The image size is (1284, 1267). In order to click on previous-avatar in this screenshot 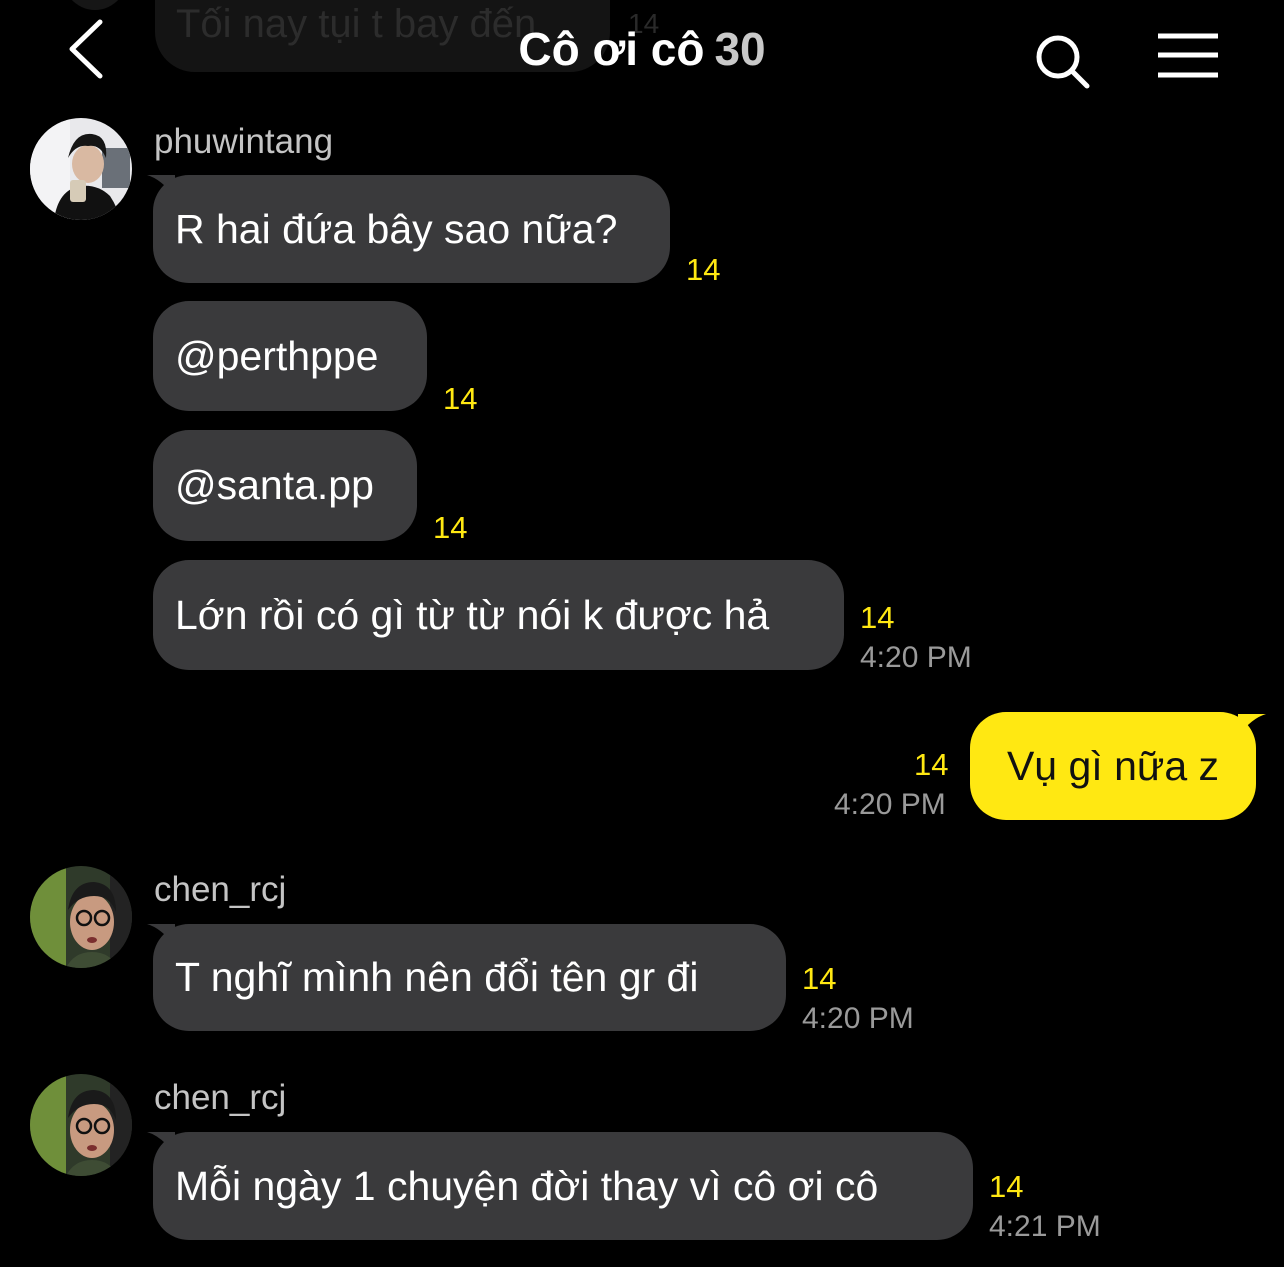, I will do `click(95, 5)`.